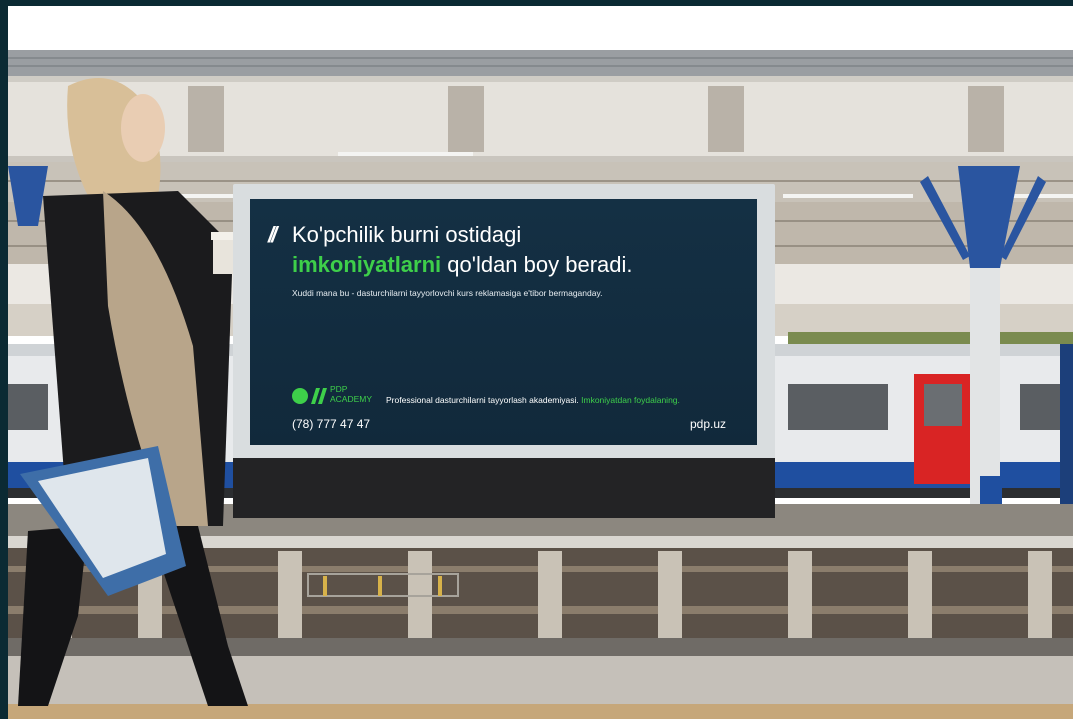 This screenshot has height=719, width=1073. What do you see at coordinates (537, 264) in the screenshot?
I see `headline-rest: qo'ldan boy beradi.` at bounding box center [537, 264].